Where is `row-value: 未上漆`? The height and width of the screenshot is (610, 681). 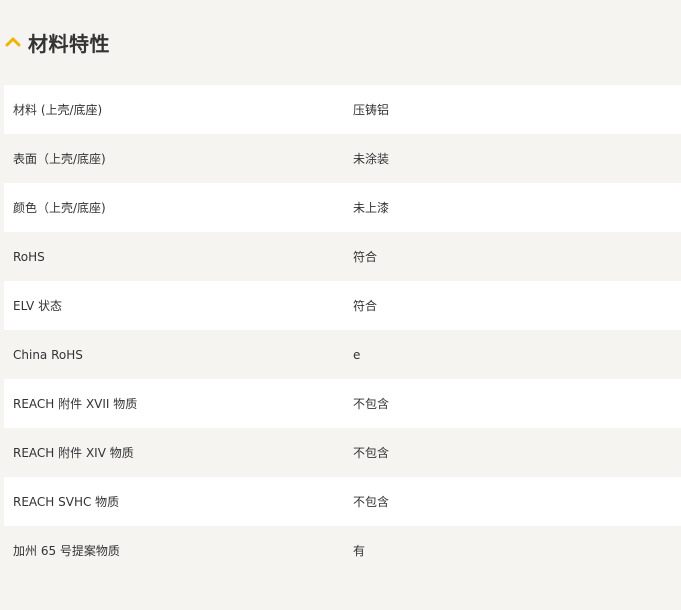 row-value: 未上漆 is located at coordinates (371, 208).